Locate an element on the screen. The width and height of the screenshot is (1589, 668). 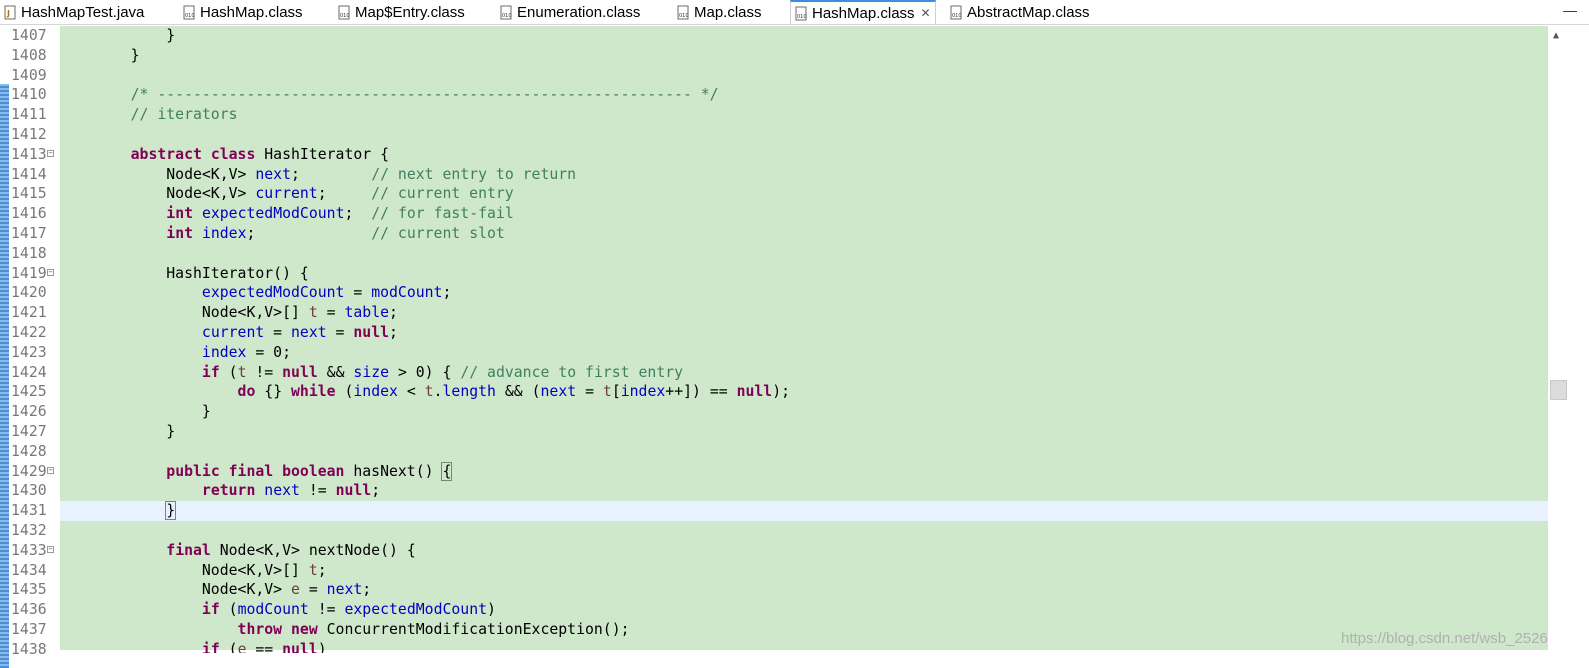
code-token: e is located at coordinates (295, 590).